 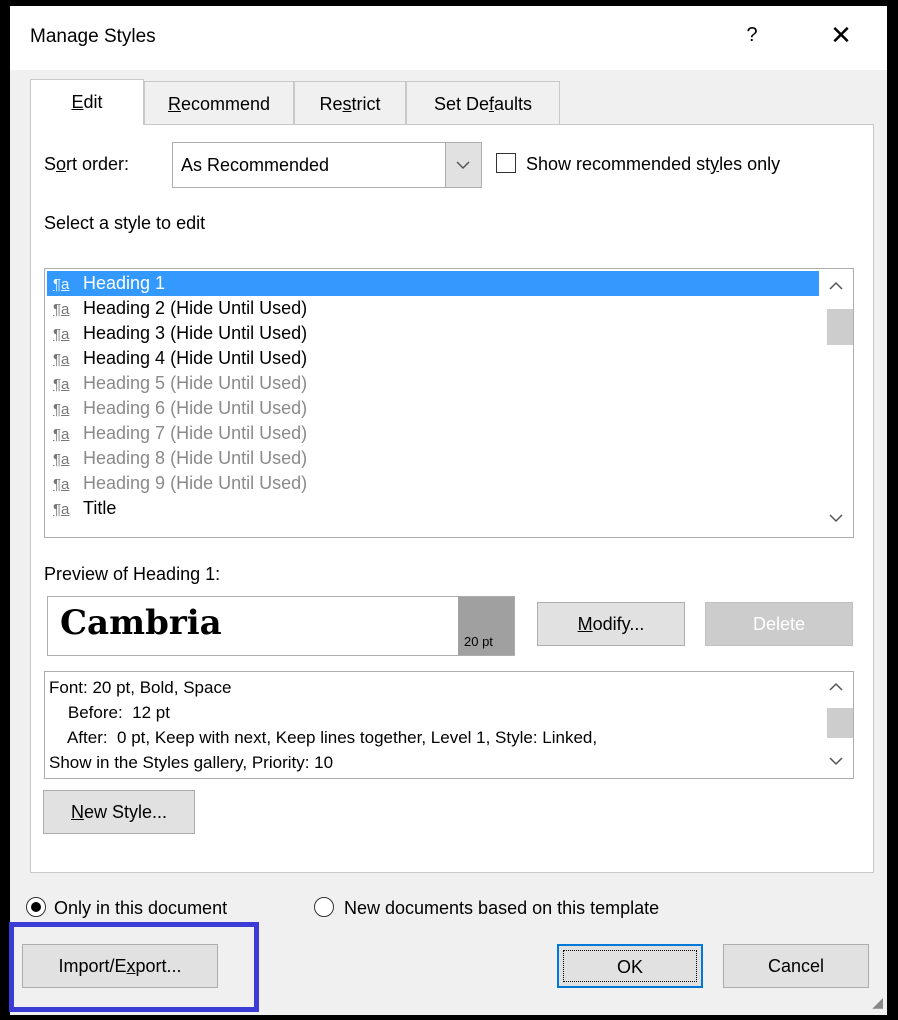 What do you see at coordinates (483, 103) in the screenshot?
I see `tab-set-defaults: Set Defaults` at bounding box center [483, 103].